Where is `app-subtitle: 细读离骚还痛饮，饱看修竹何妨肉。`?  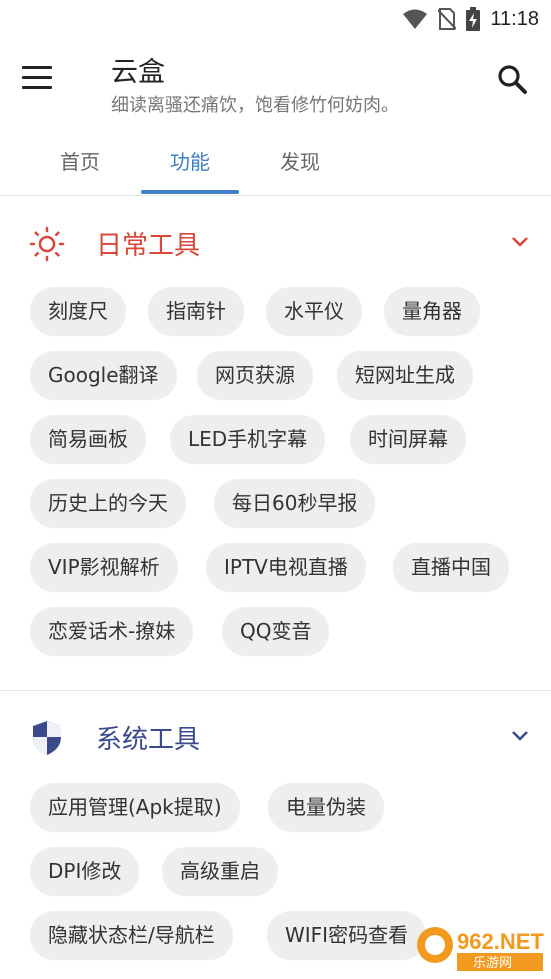 app-subtitle: 细读离骚还痛饮，饱看修竹何妨肉。 is located at coordinates (255, 105).